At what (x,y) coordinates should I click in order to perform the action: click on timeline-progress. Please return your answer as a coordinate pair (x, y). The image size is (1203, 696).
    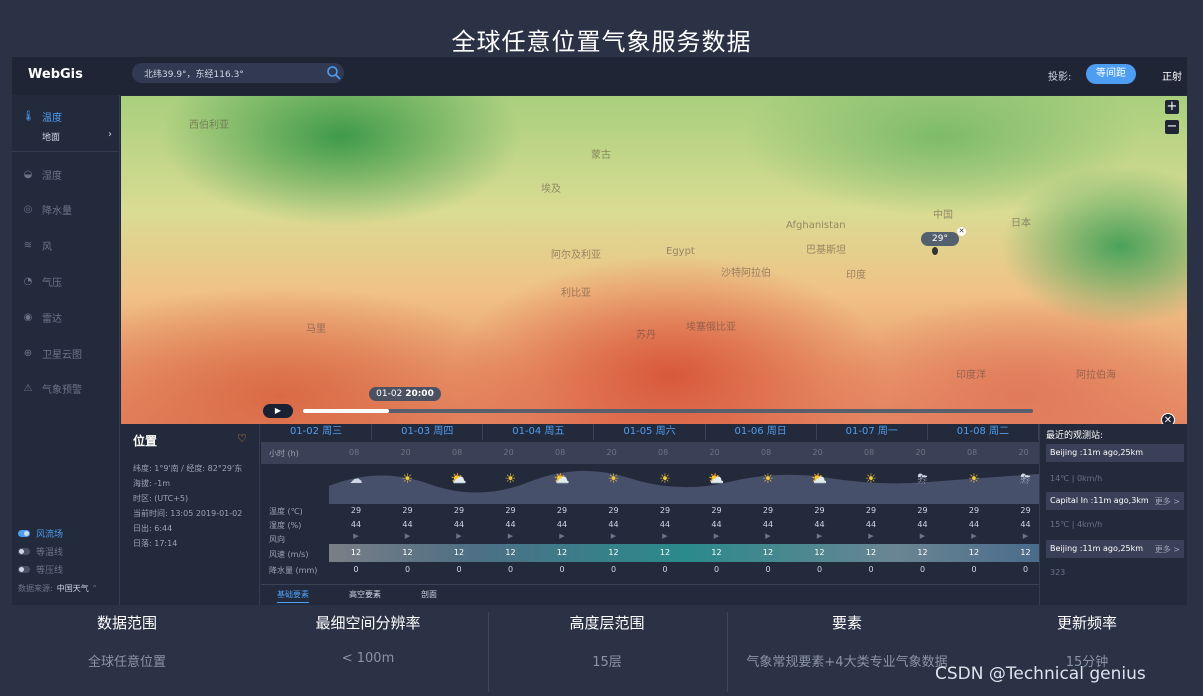
    Looking at the image, I should click on (346, 411).